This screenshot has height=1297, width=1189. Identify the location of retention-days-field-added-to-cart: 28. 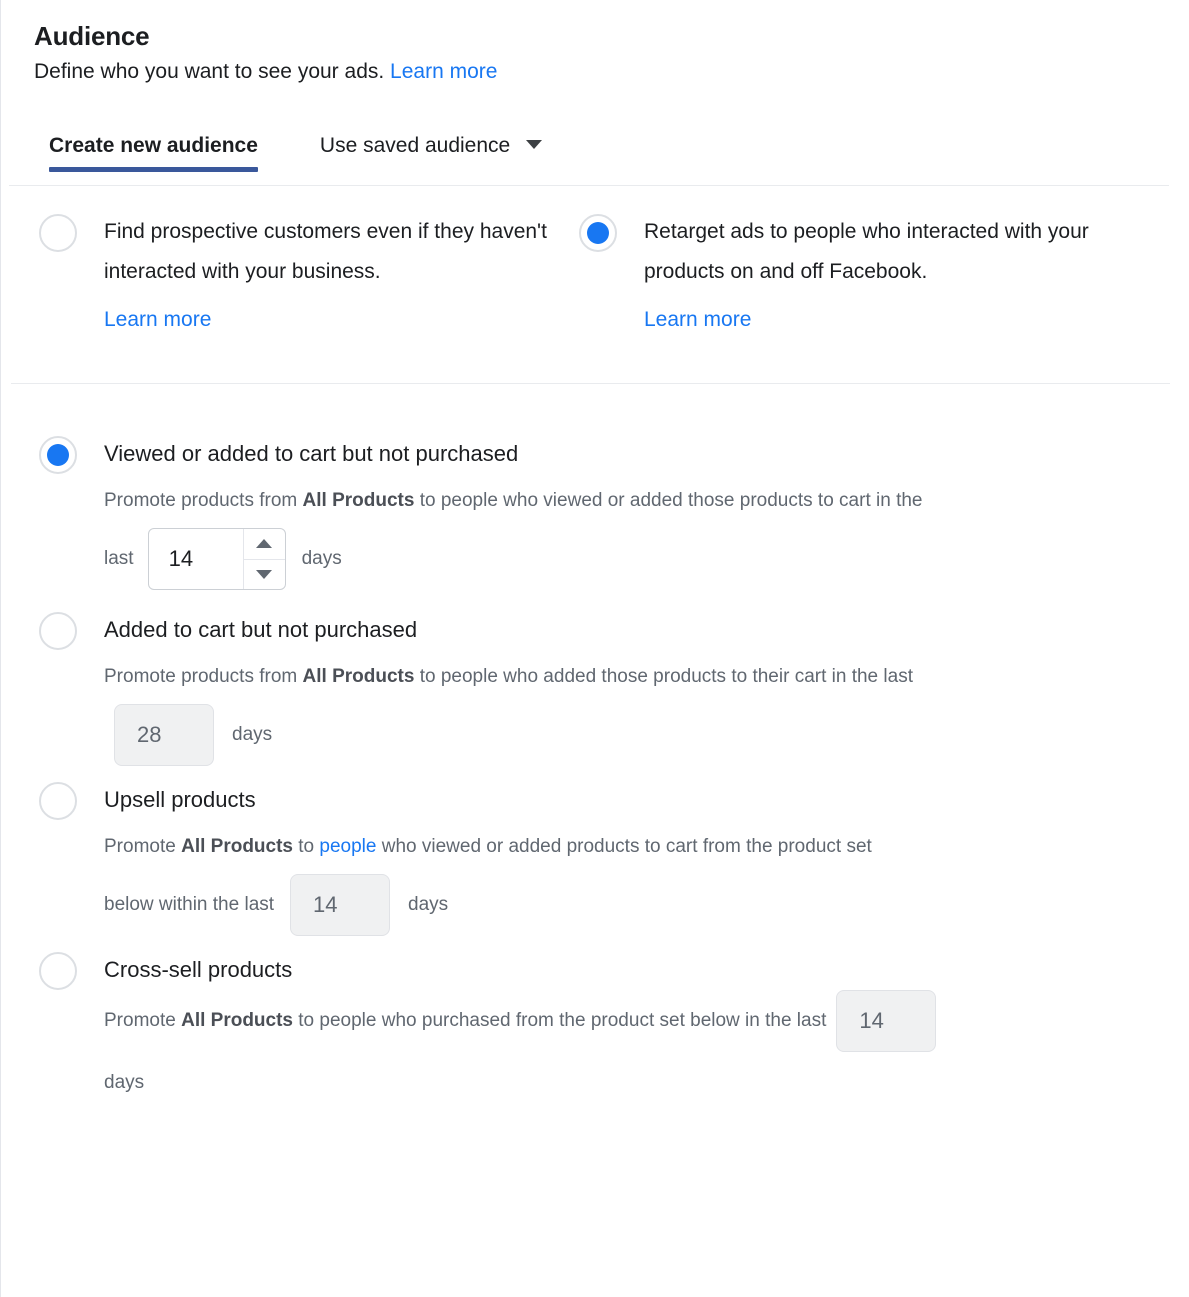
(164, 735).